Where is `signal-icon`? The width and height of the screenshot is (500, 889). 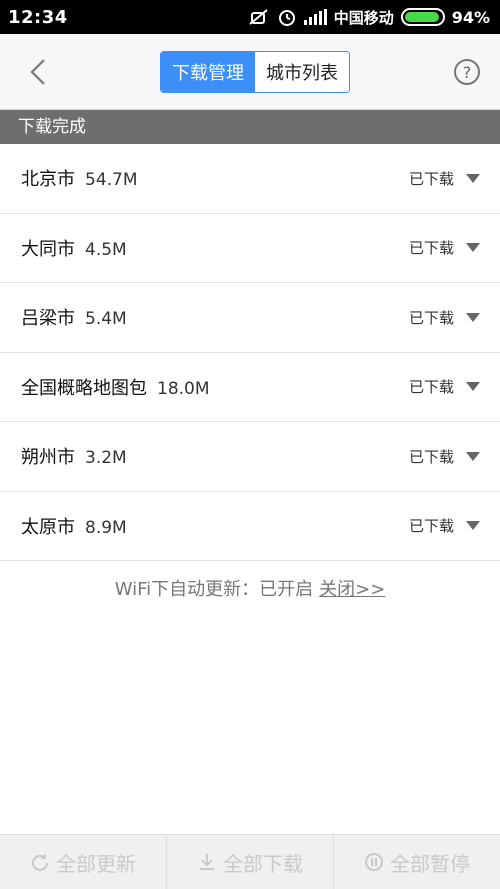
signal-icon is located at coordinates (315, 17).